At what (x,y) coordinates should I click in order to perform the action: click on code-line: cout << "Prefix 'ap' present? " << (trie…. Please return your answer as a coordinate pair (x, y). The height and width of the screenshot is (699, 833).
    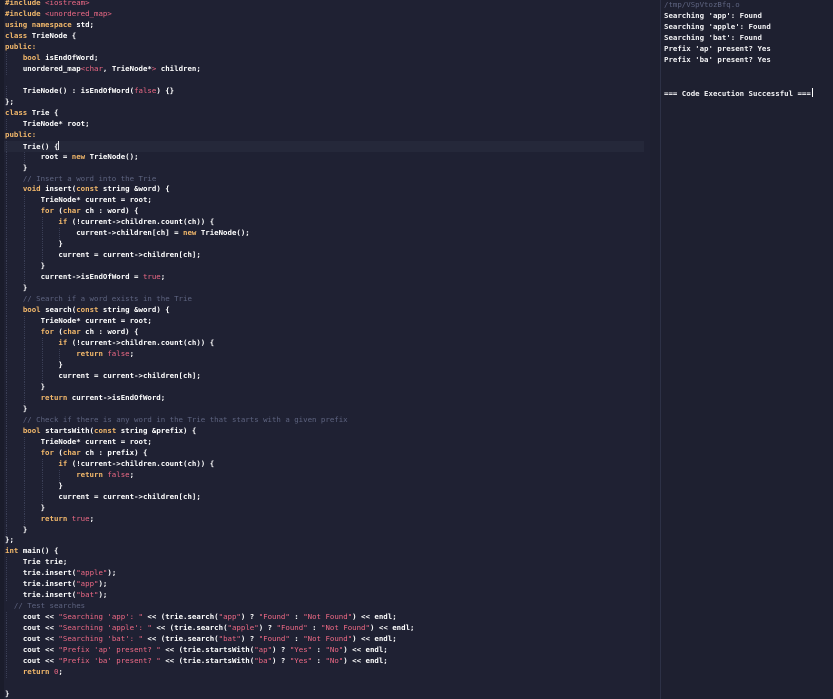
    Looking at the image, I should click on (324, 651).